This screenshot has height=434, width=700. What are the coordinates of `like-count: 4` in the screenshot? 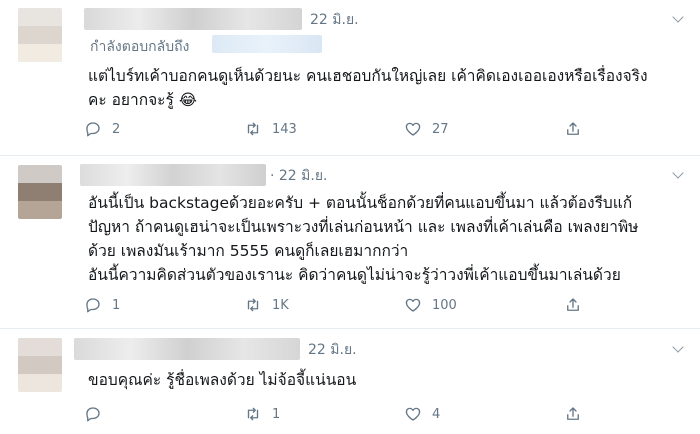 It's located at (436, 414).